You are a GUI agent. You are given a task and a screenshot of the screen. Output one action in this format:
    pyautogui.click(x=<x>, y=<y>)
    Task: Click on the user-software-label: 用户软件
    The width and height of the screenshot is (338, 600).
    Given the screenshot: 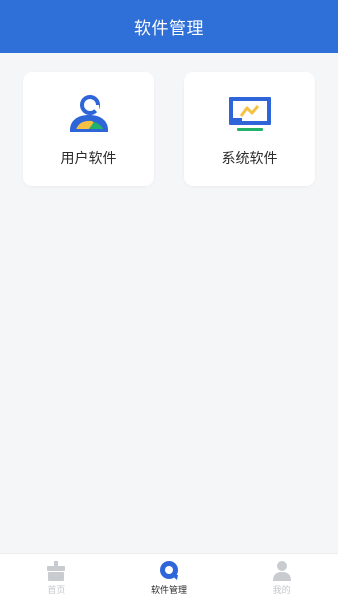 What is the action you would take?
    pyautogui.click(x=88, y=159)
    